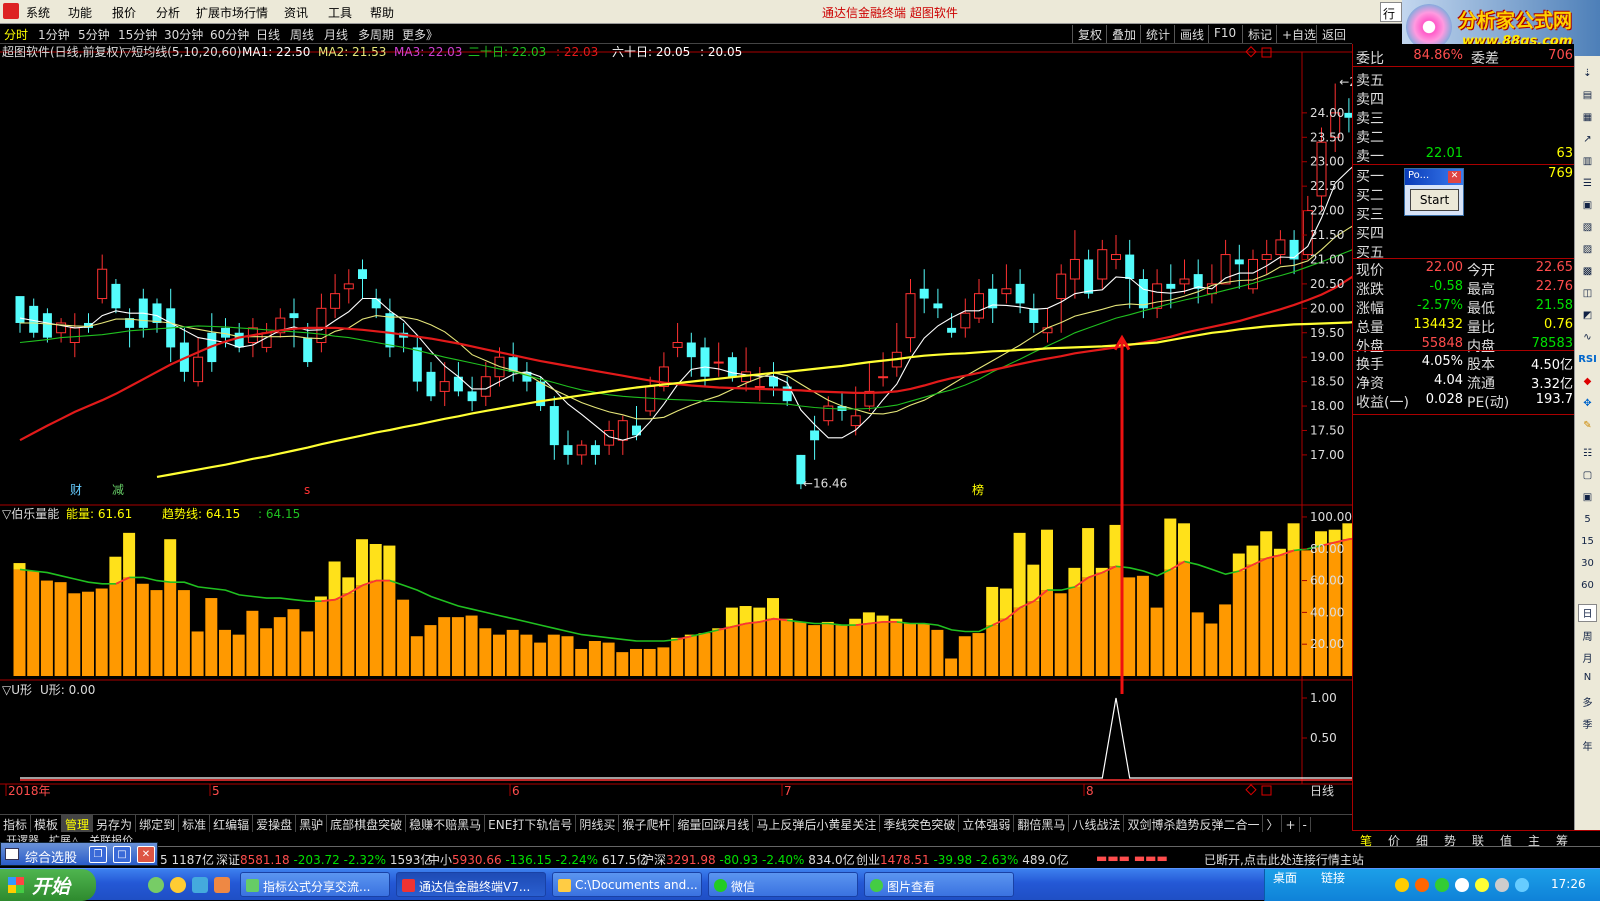 Image resolution: width=1600 pixels, height=901 pixels. Describe the element at coordinates (122, 854) in the screenshot. I see `maximize-icon: □` at that location.